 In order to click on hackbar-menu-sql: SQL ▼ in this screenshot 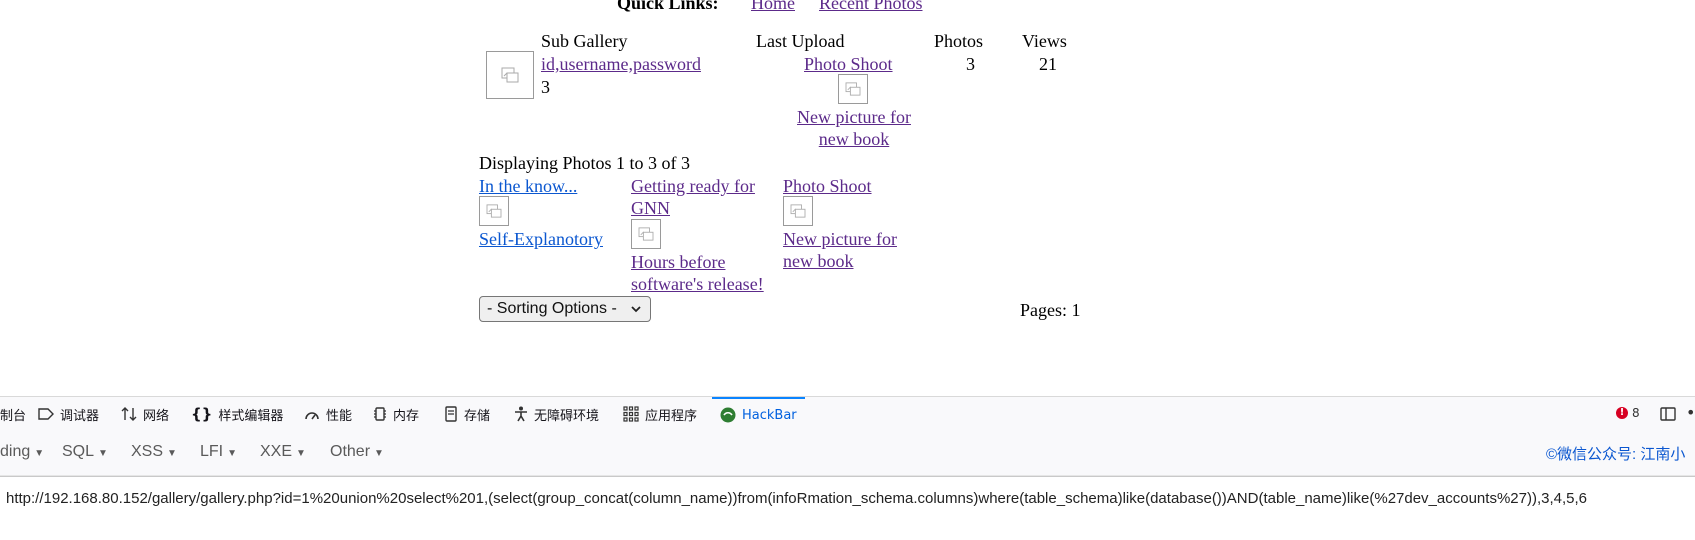, I will do `click(85, 452)`.